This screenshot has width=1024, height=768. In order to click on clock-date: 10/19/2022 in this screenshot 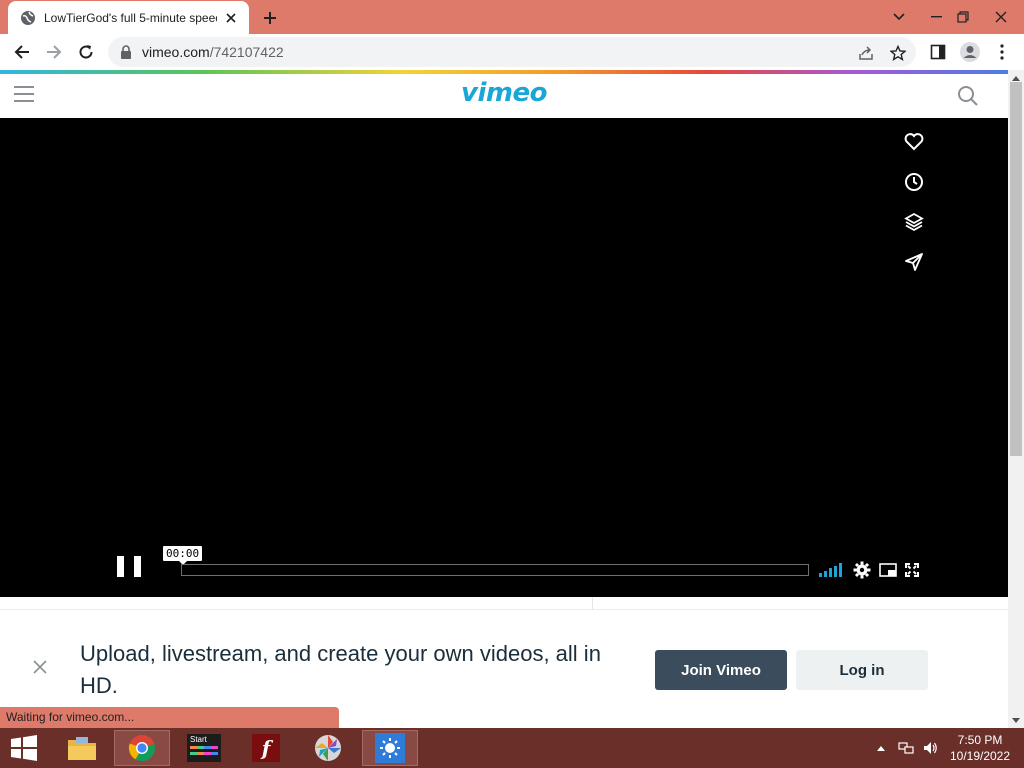, I will do `click(980, 756)`.